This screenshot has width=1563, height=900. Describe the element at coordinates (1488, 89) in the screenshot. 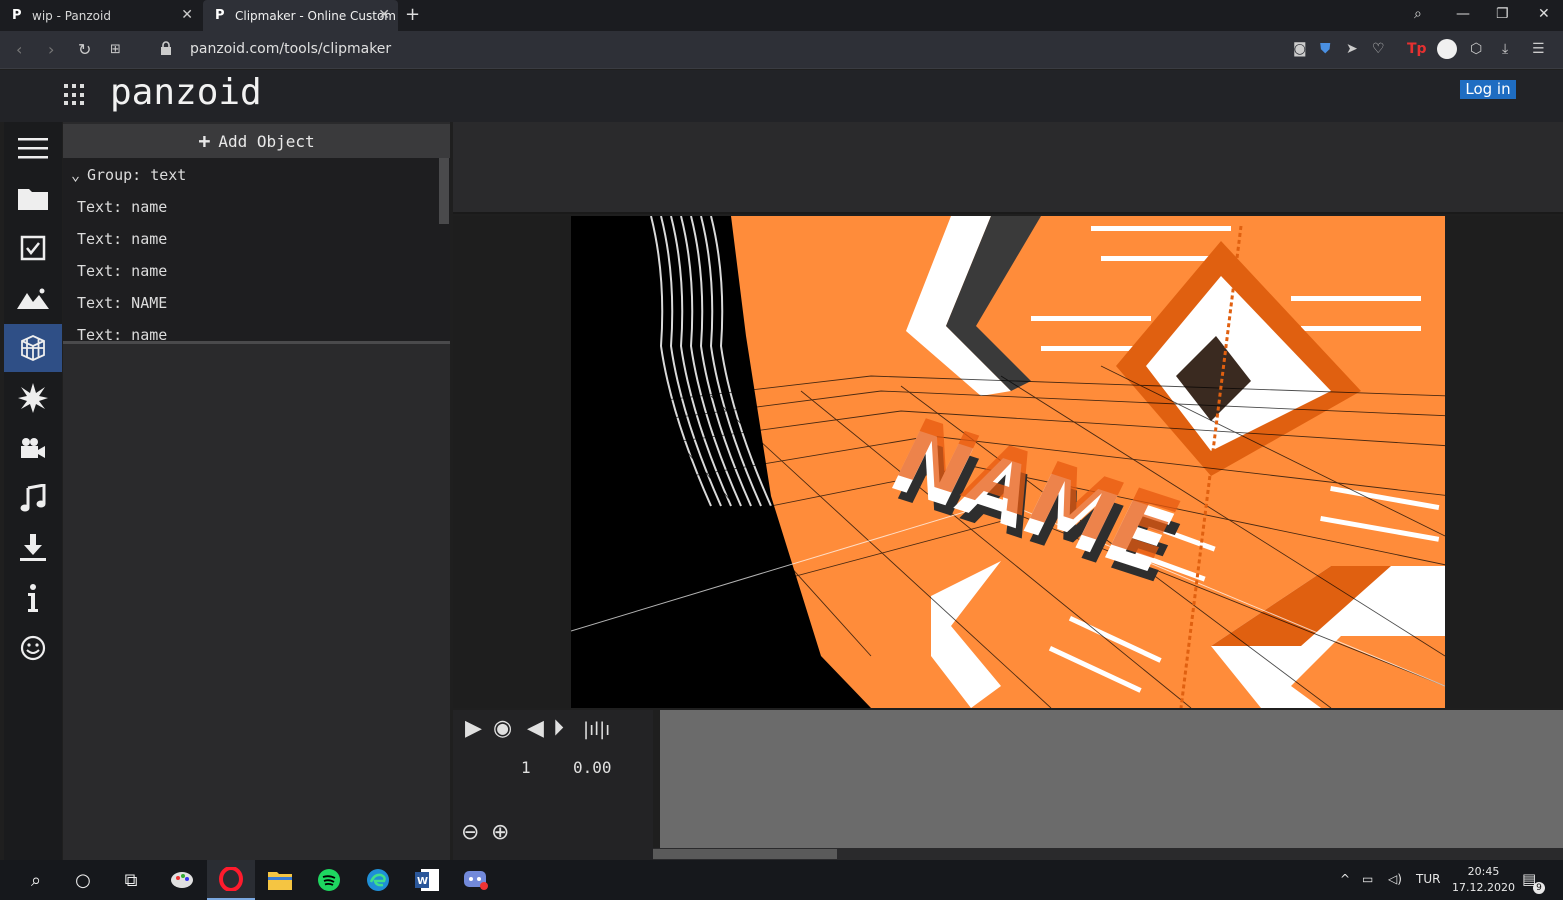

I see `login-button: Log in` at that location.